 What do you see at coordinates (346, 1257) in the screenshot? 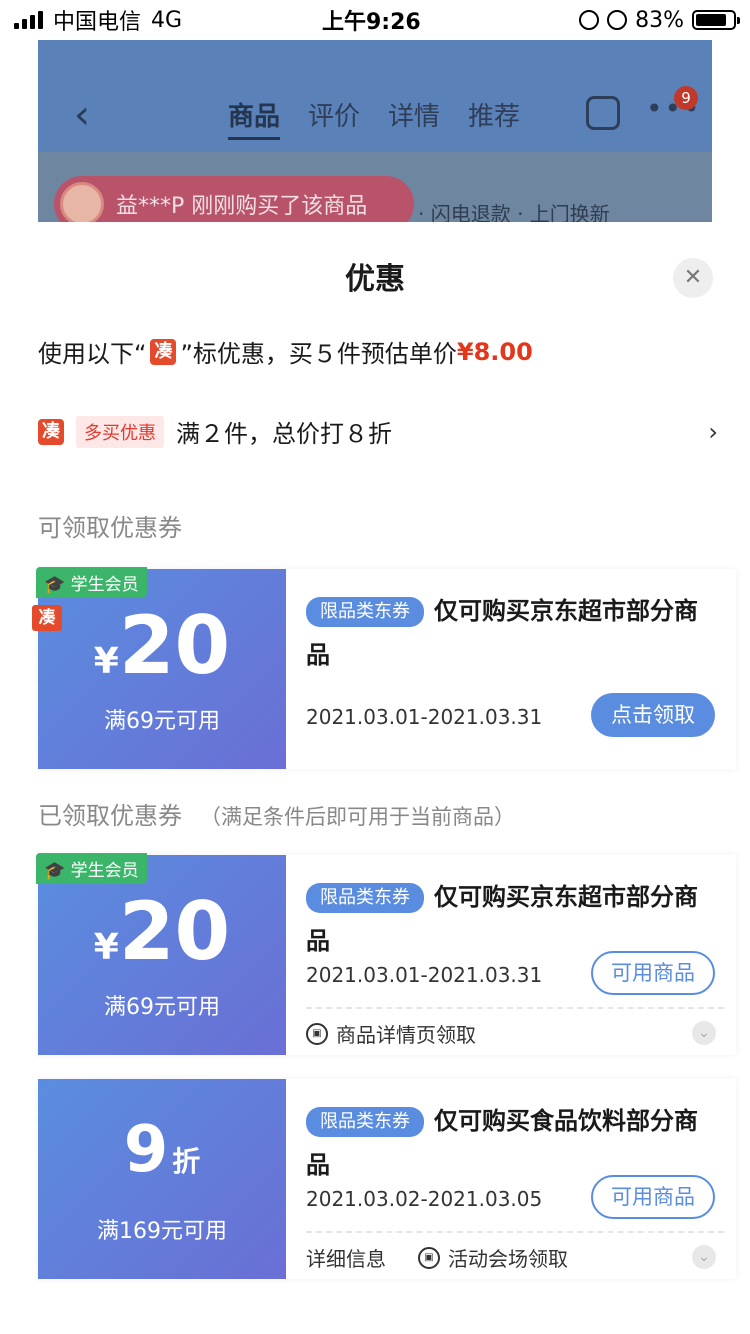
I see `detail-info-link: 详细信息` at bounding box center [346, 1257].